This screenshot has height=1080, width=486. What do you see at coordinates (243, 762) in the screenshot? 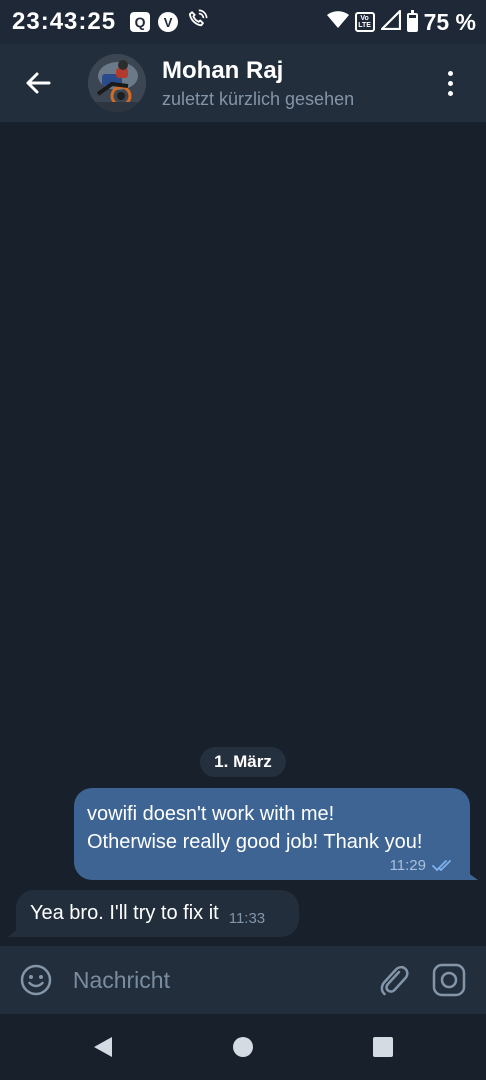
I see `date-separator: 1. März` at bounding box center [243, 762].